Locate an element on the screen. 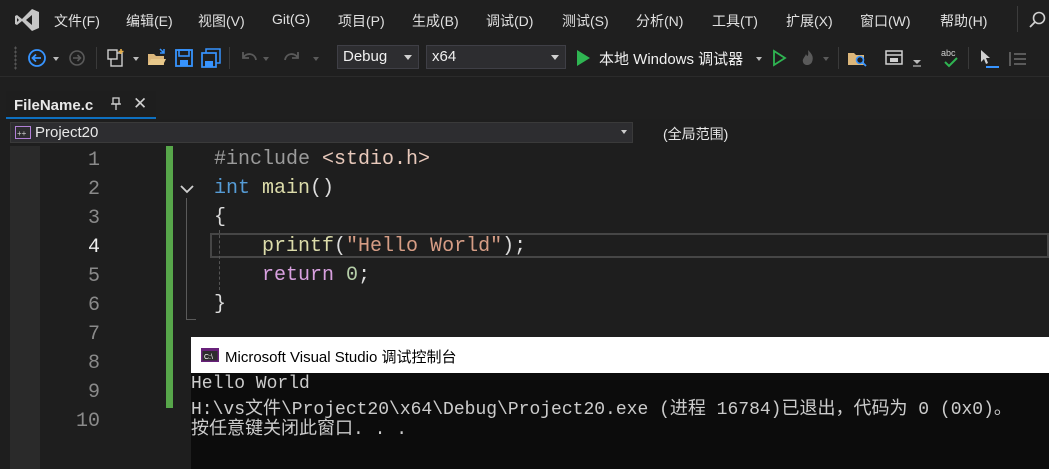 The height and width of the screenshot is (469, 1049). svg-text: abc is located at coordinates (948, 53).